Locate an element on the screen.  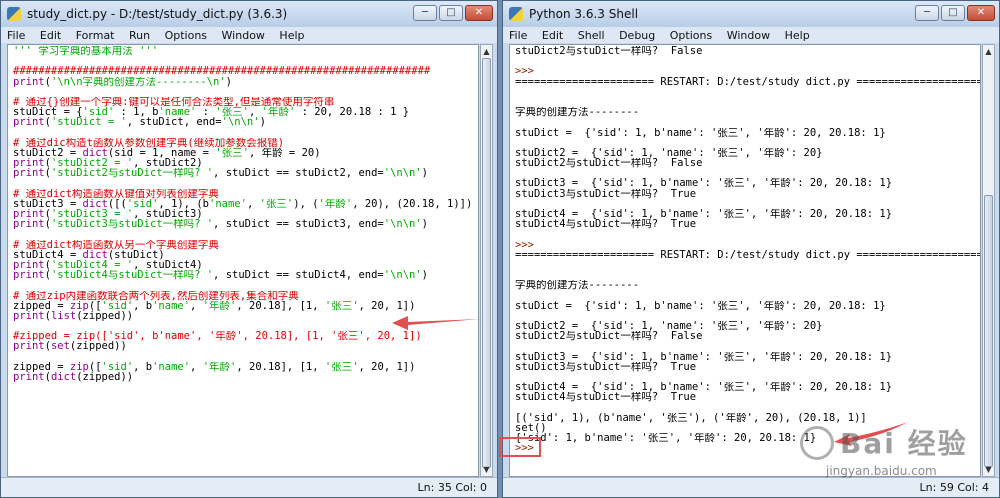
baidu-paw-logo-icon is located at coordinates (817, 443).